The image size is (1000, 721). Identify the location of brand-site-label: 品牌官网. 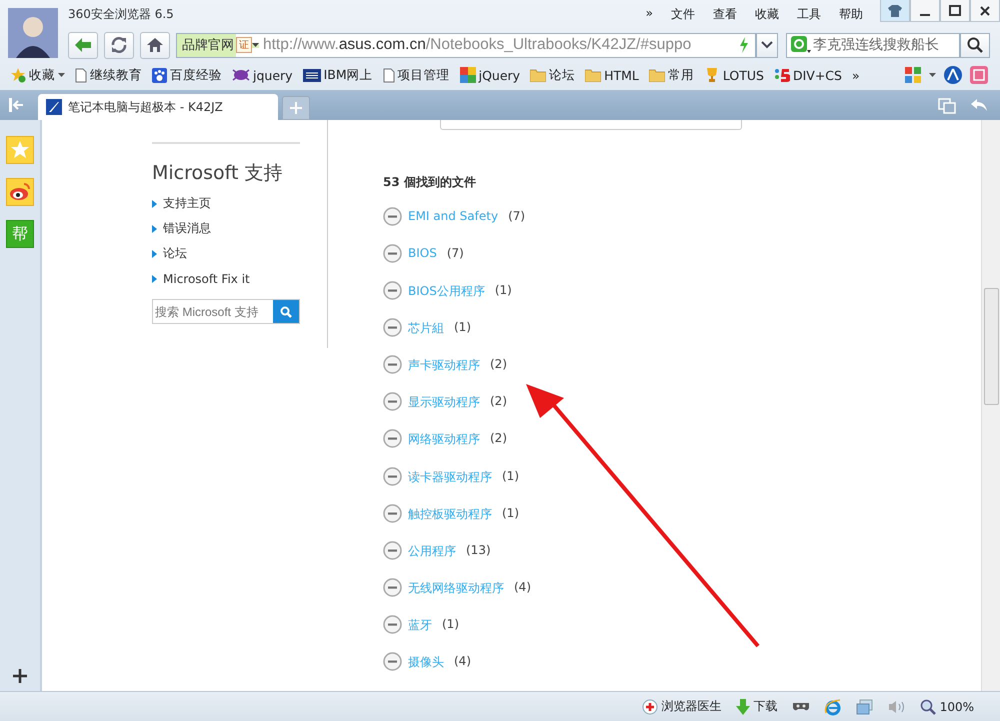
(206, 45).